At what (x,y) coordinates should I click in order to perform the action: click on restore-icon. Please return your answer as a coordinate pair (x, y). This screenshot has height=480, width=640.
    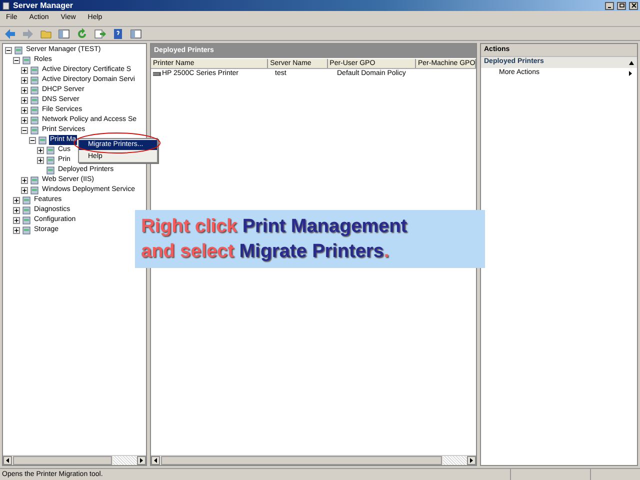
    Looking at the image, I should click on (621, 5).